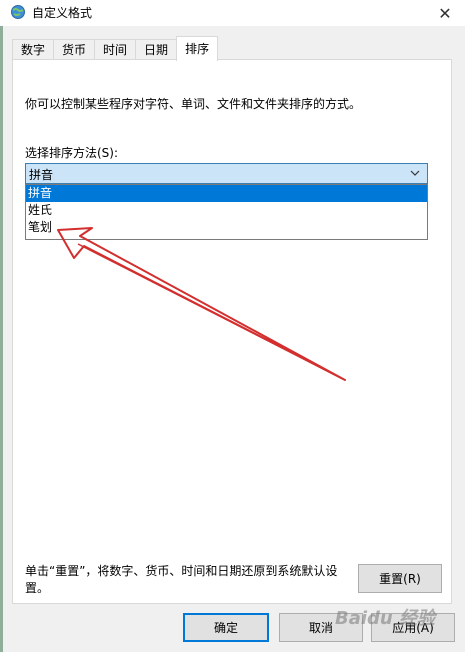  What do you see at coordinates (72, 153) in the screenshot?
I see `sort-method-label: 选择排序方法(S):` at bounding box center [72, 153].